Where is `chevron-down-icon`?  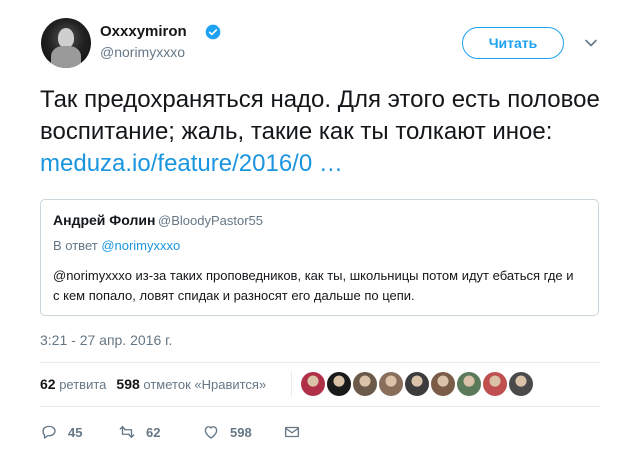
chevron-down-icon is located at coordinates (591, 43).